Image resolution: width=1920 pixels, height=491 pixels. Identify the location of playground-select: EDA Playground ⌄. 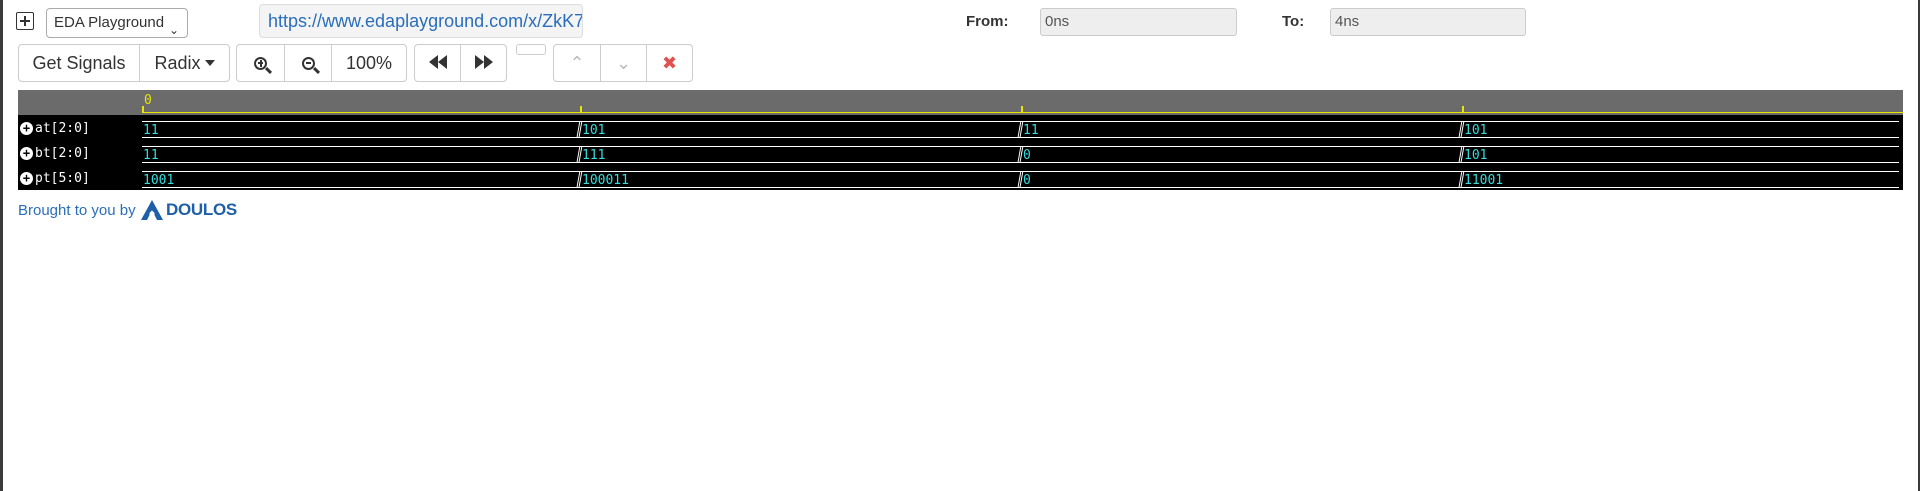
(117, 23).